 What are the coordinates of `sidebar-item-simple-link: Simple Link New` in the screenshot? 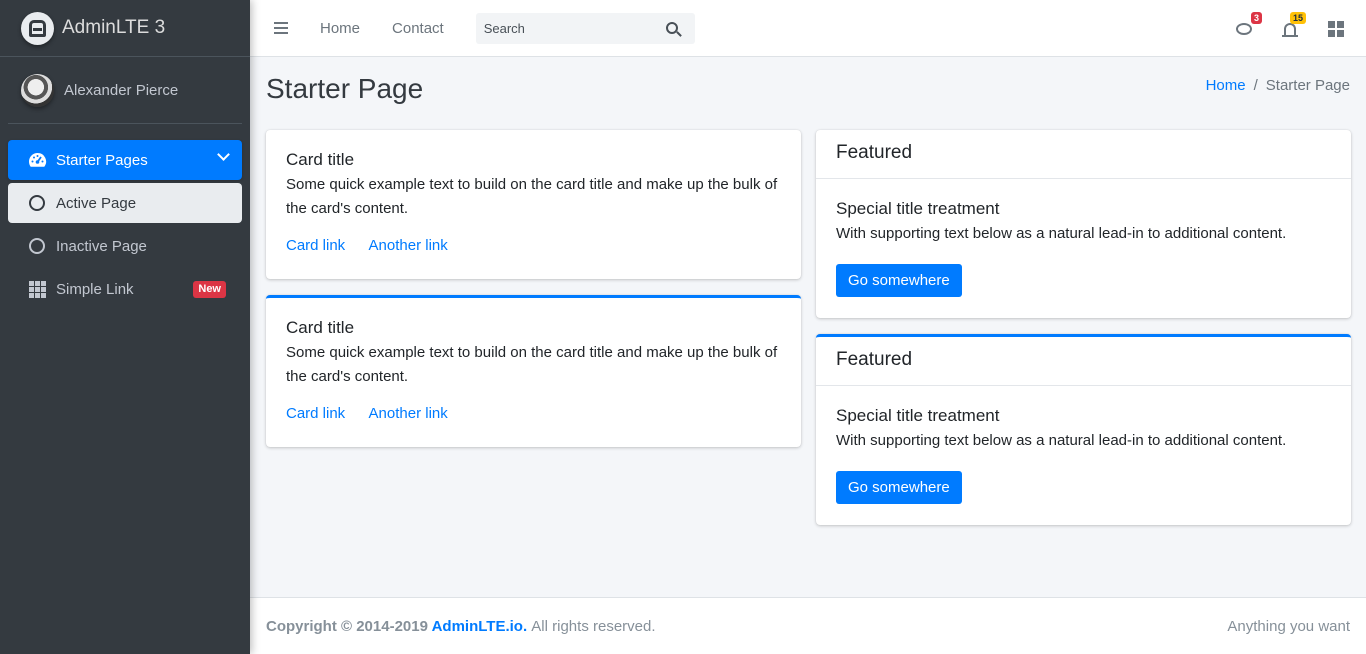 It's located at (125, 289).